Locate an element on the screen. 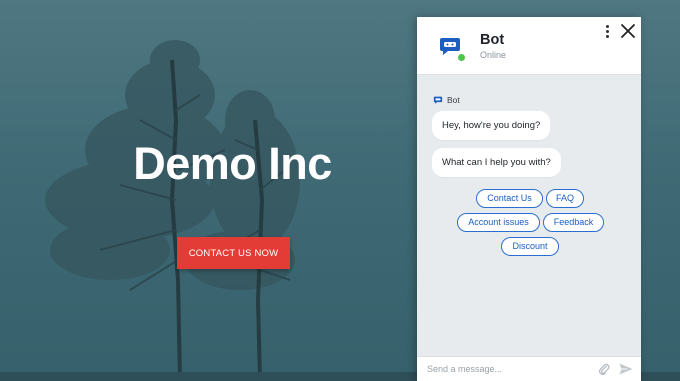 The width and height of the screenshot is (680, 381). message-composer is located at coordinates (529, 368).